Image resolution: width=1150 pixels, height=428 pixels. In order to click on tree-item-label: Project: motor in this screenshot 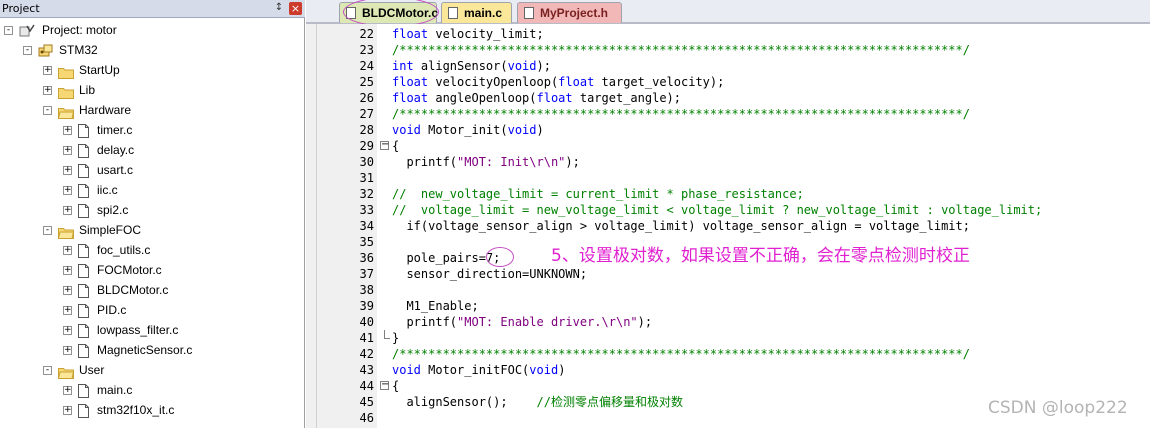, I will do `click(79, 30)`.